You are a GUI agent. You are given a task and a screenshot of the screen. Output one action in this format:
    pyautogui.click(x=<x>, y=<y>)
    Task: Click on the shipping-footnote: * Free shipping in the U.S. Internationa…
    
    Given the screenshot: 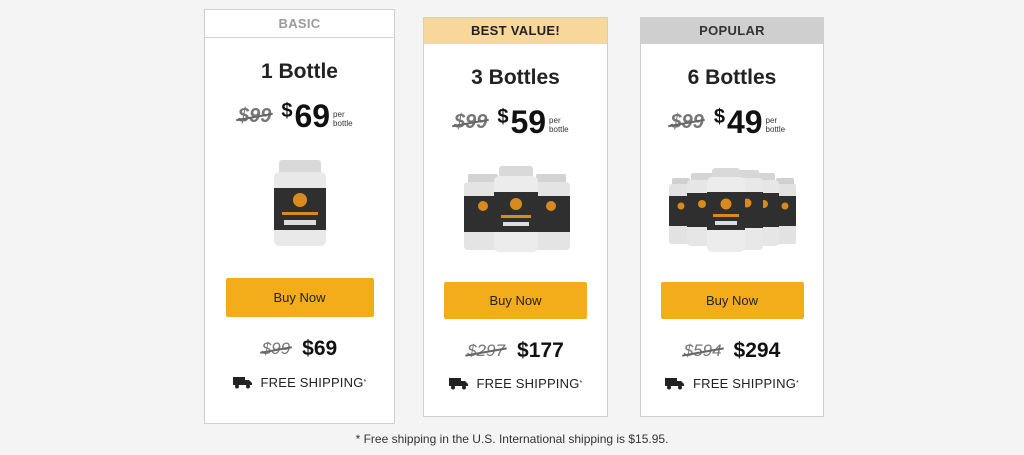 What is the action you would take?
    pyautogui.click(x=512, y=439)
    